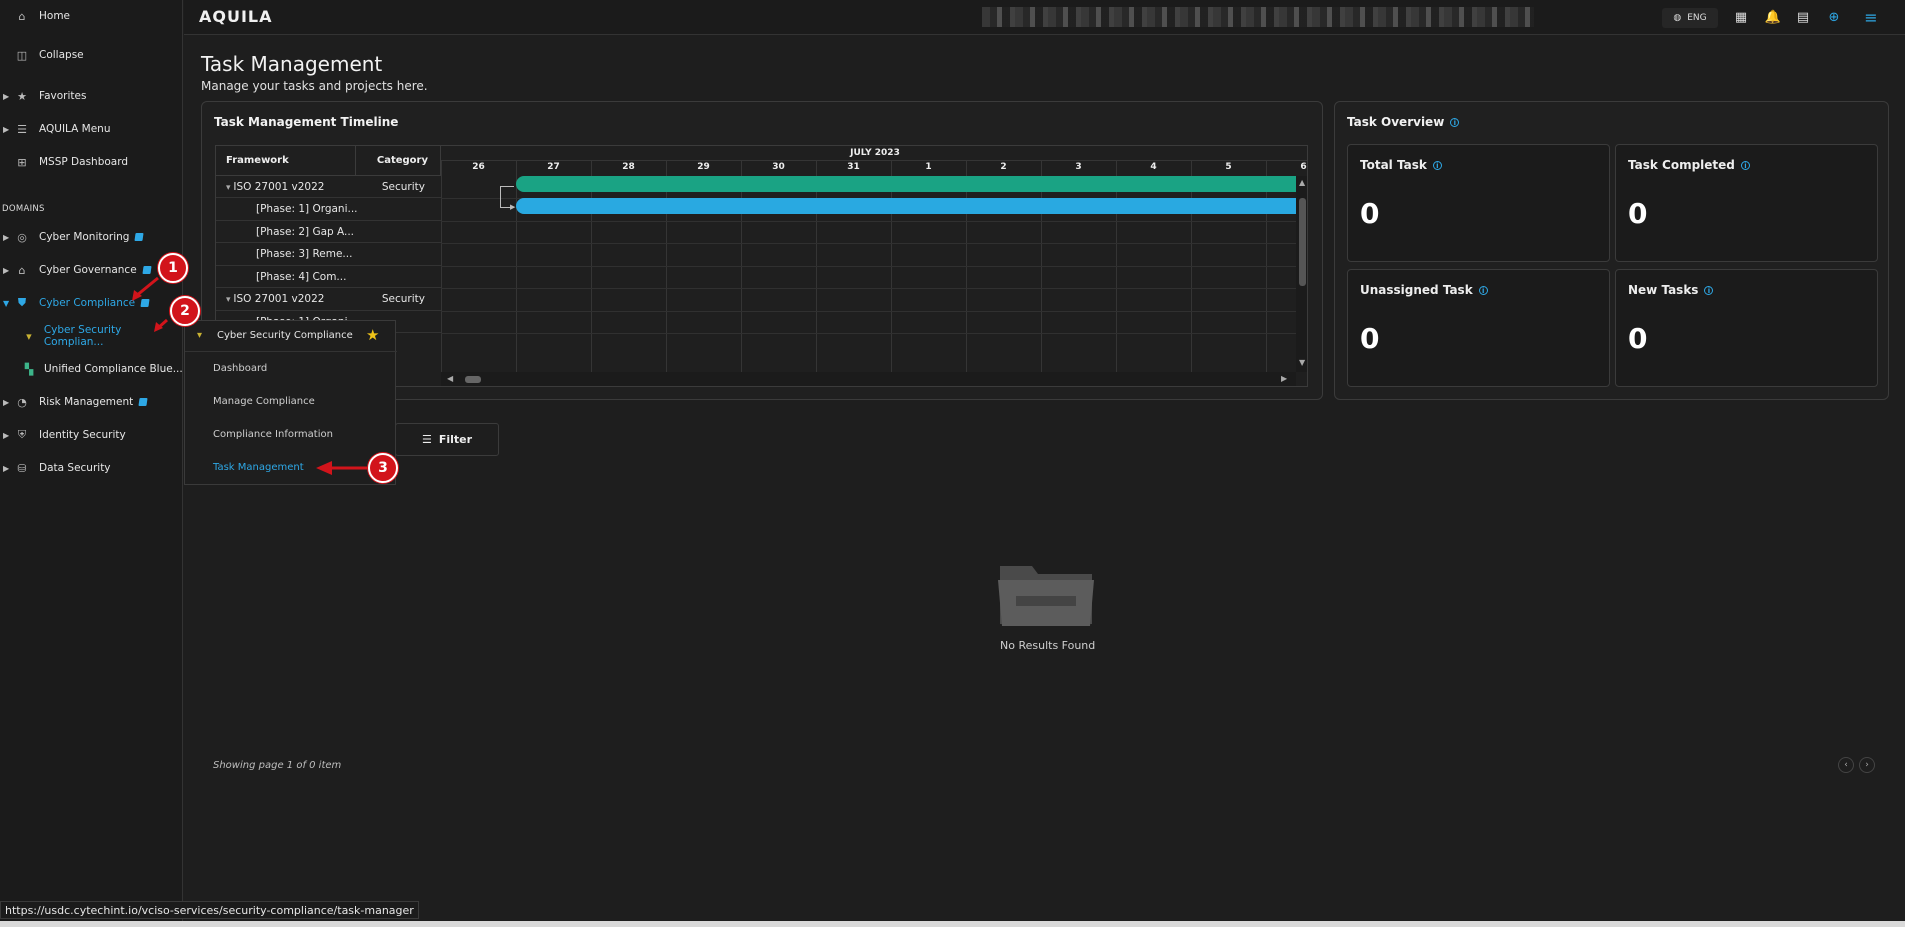 Image resolution: width=1905 pixels, height=927 pixels. I want to click on callout-badge-1: 1, so click(173, 268).